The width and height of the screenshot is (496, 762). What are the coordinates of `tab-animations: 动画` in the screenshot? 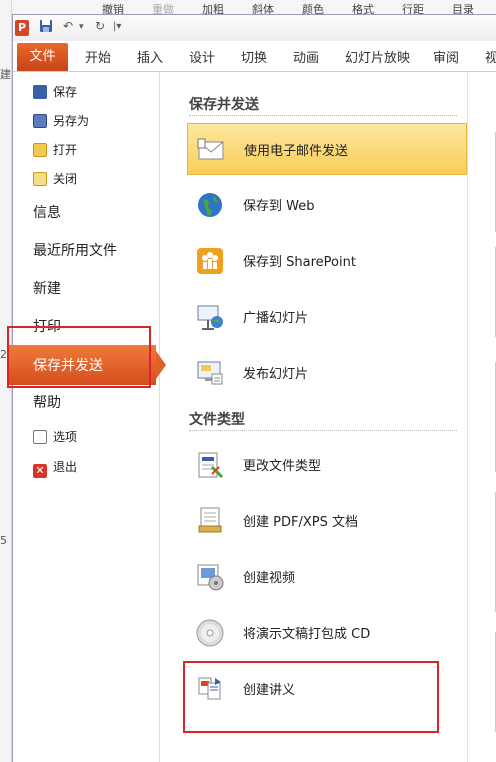 It's located at (306, 56).